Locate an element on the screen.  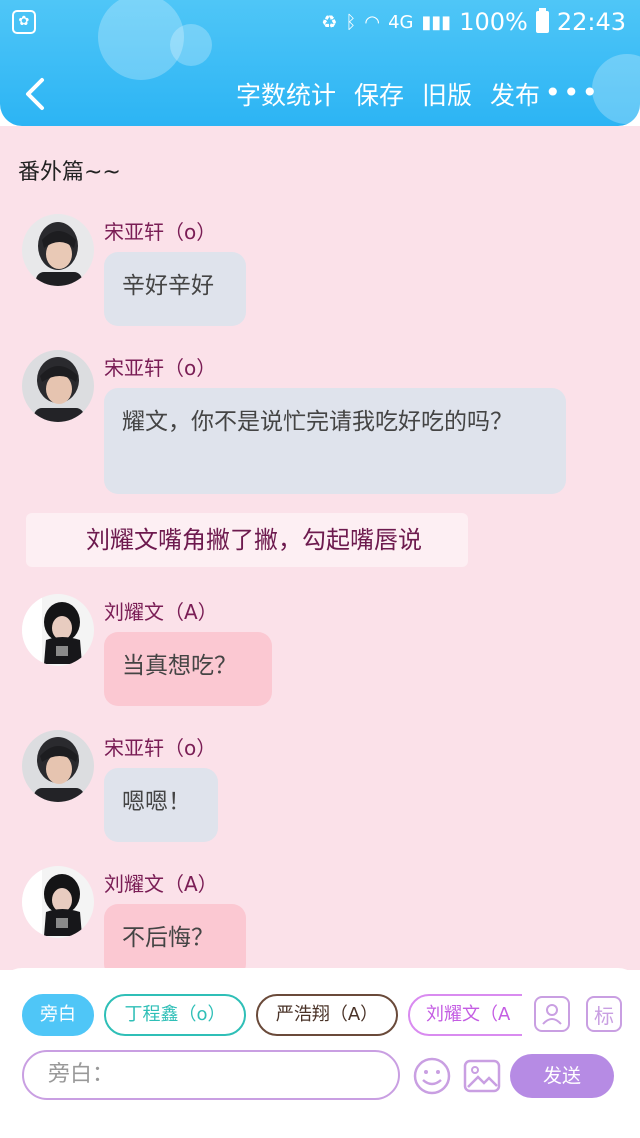
old-version-button: 旧版 is located at coordinates (447, 94).